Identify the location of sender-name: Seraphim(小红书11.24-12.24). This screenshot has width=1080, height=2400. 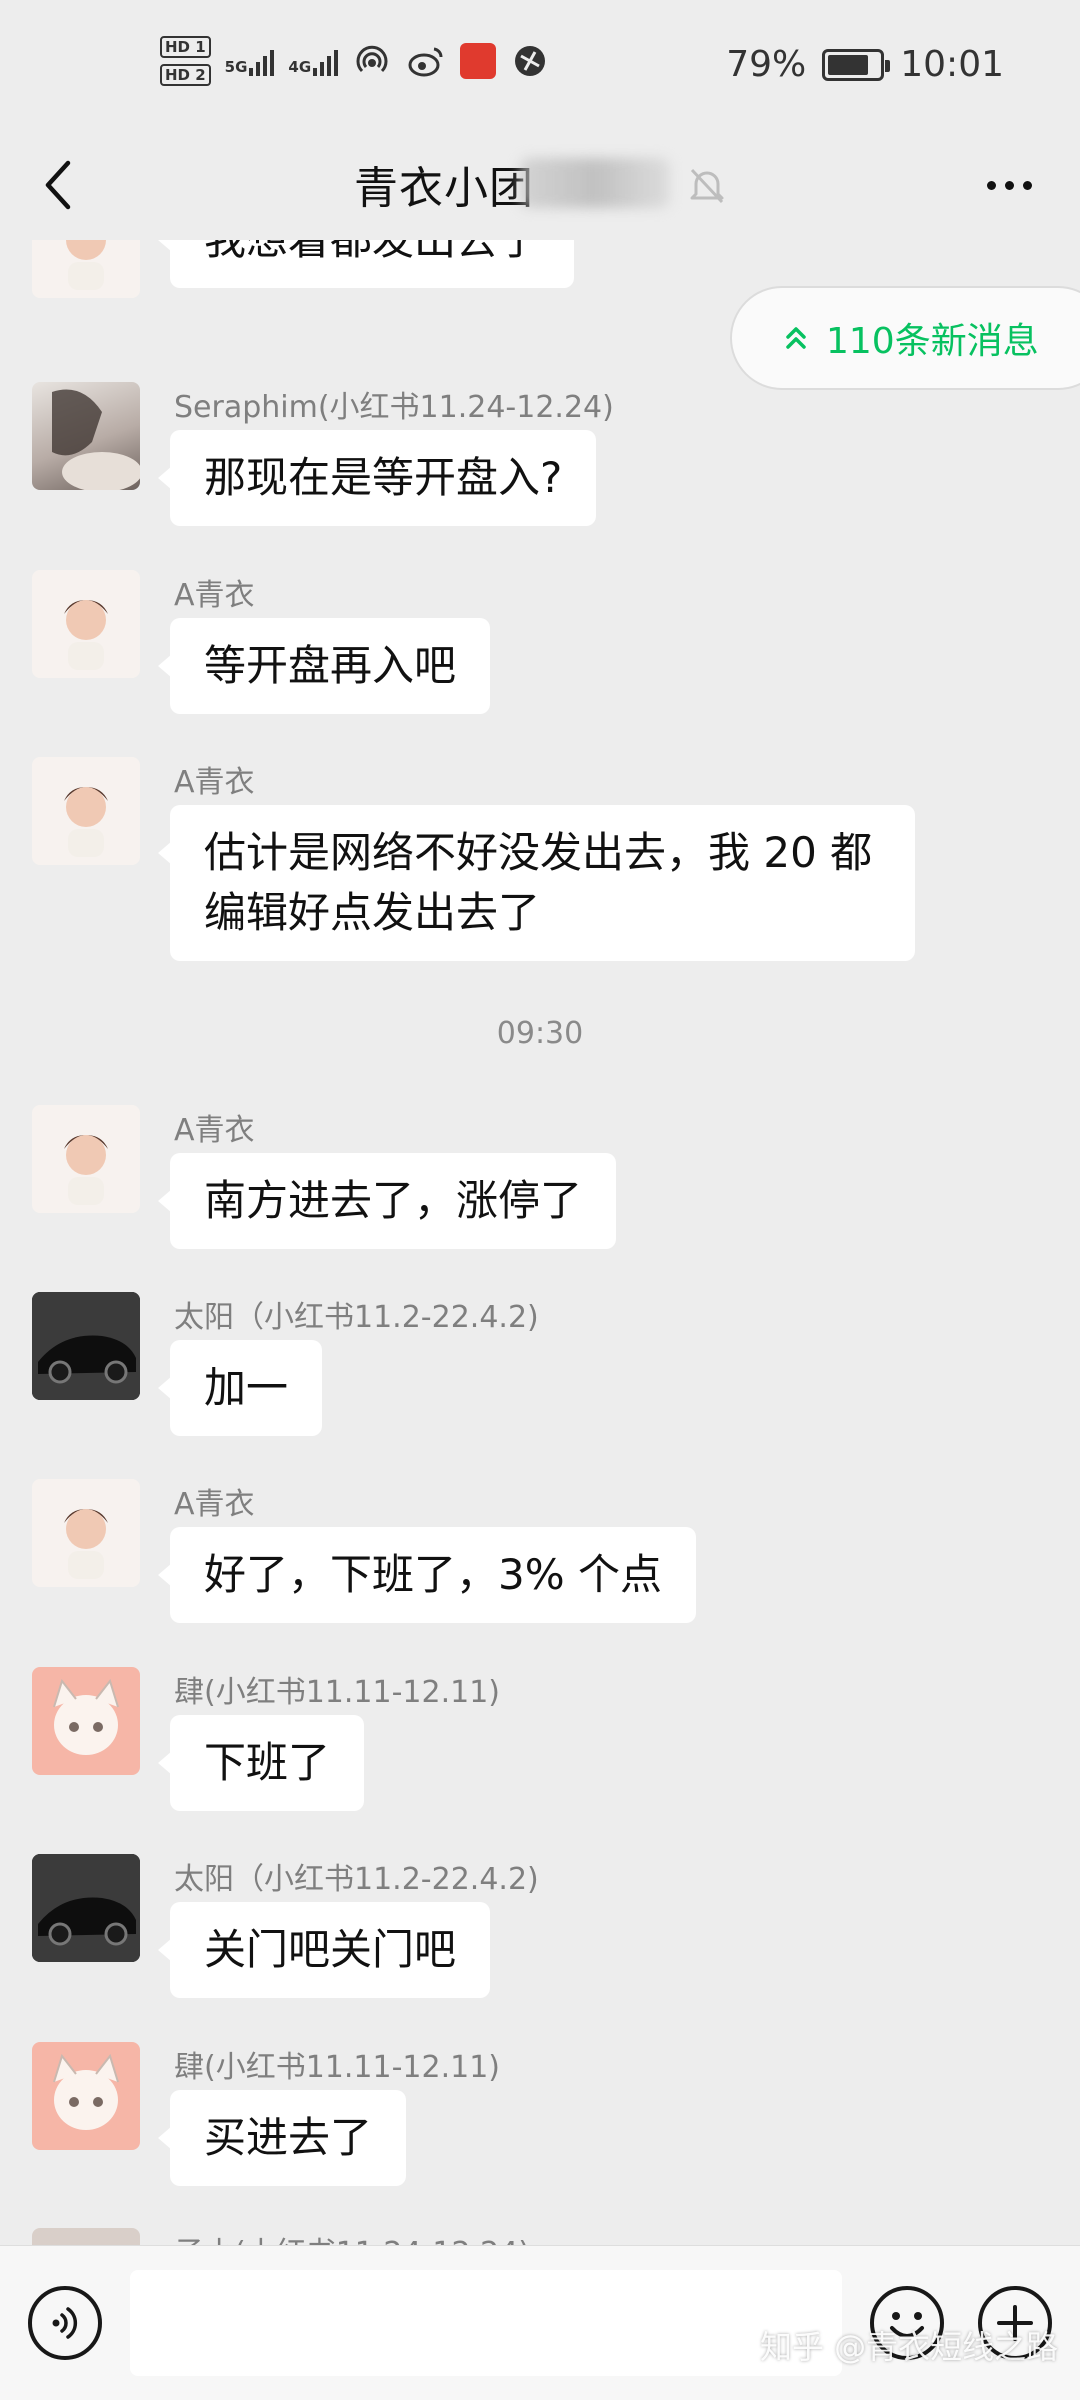
(394, 407).